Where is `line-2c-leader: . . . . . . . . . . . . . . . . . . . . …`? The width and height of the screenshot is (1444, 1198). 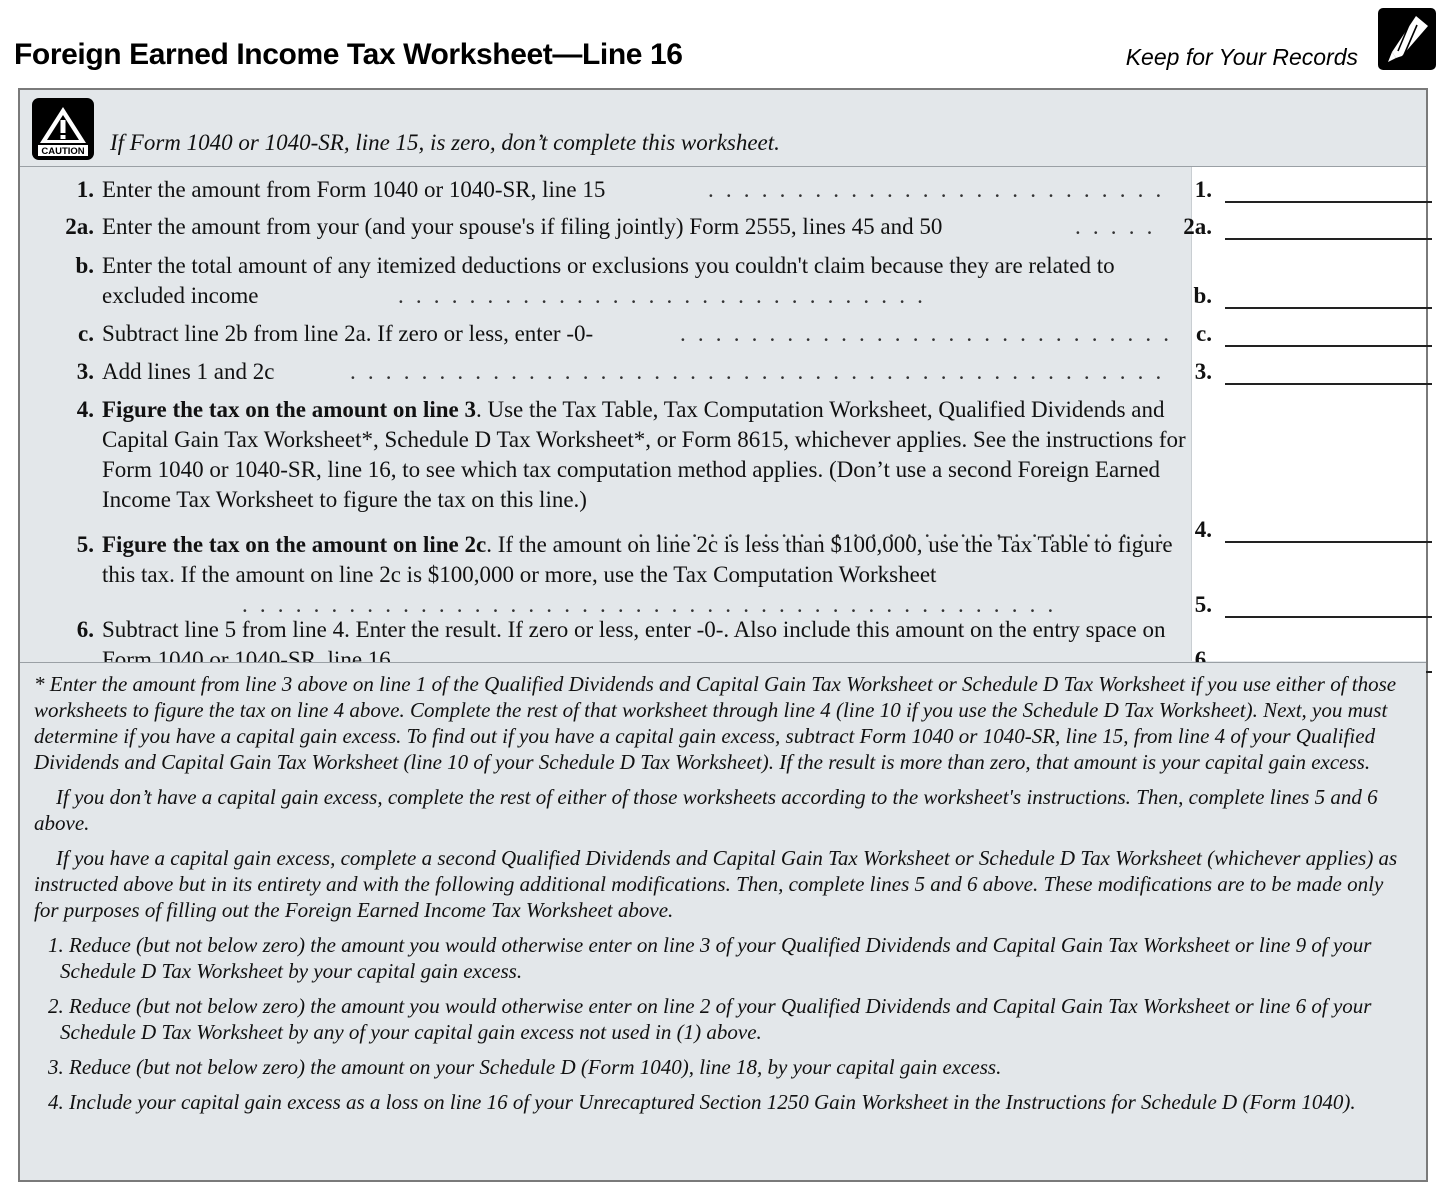 line-2c-leader: . . . . . . . . . . . . . . . . . . . . … is located at coordinates (924, 333).